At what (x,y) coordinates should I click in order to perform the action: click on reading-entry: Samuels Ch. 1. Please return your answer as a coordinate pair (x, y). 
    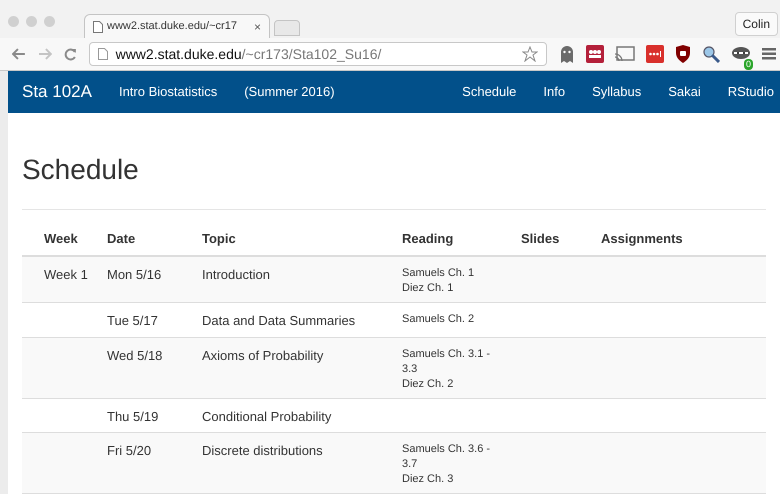
    Looking at the image, I should click on (439, 273).